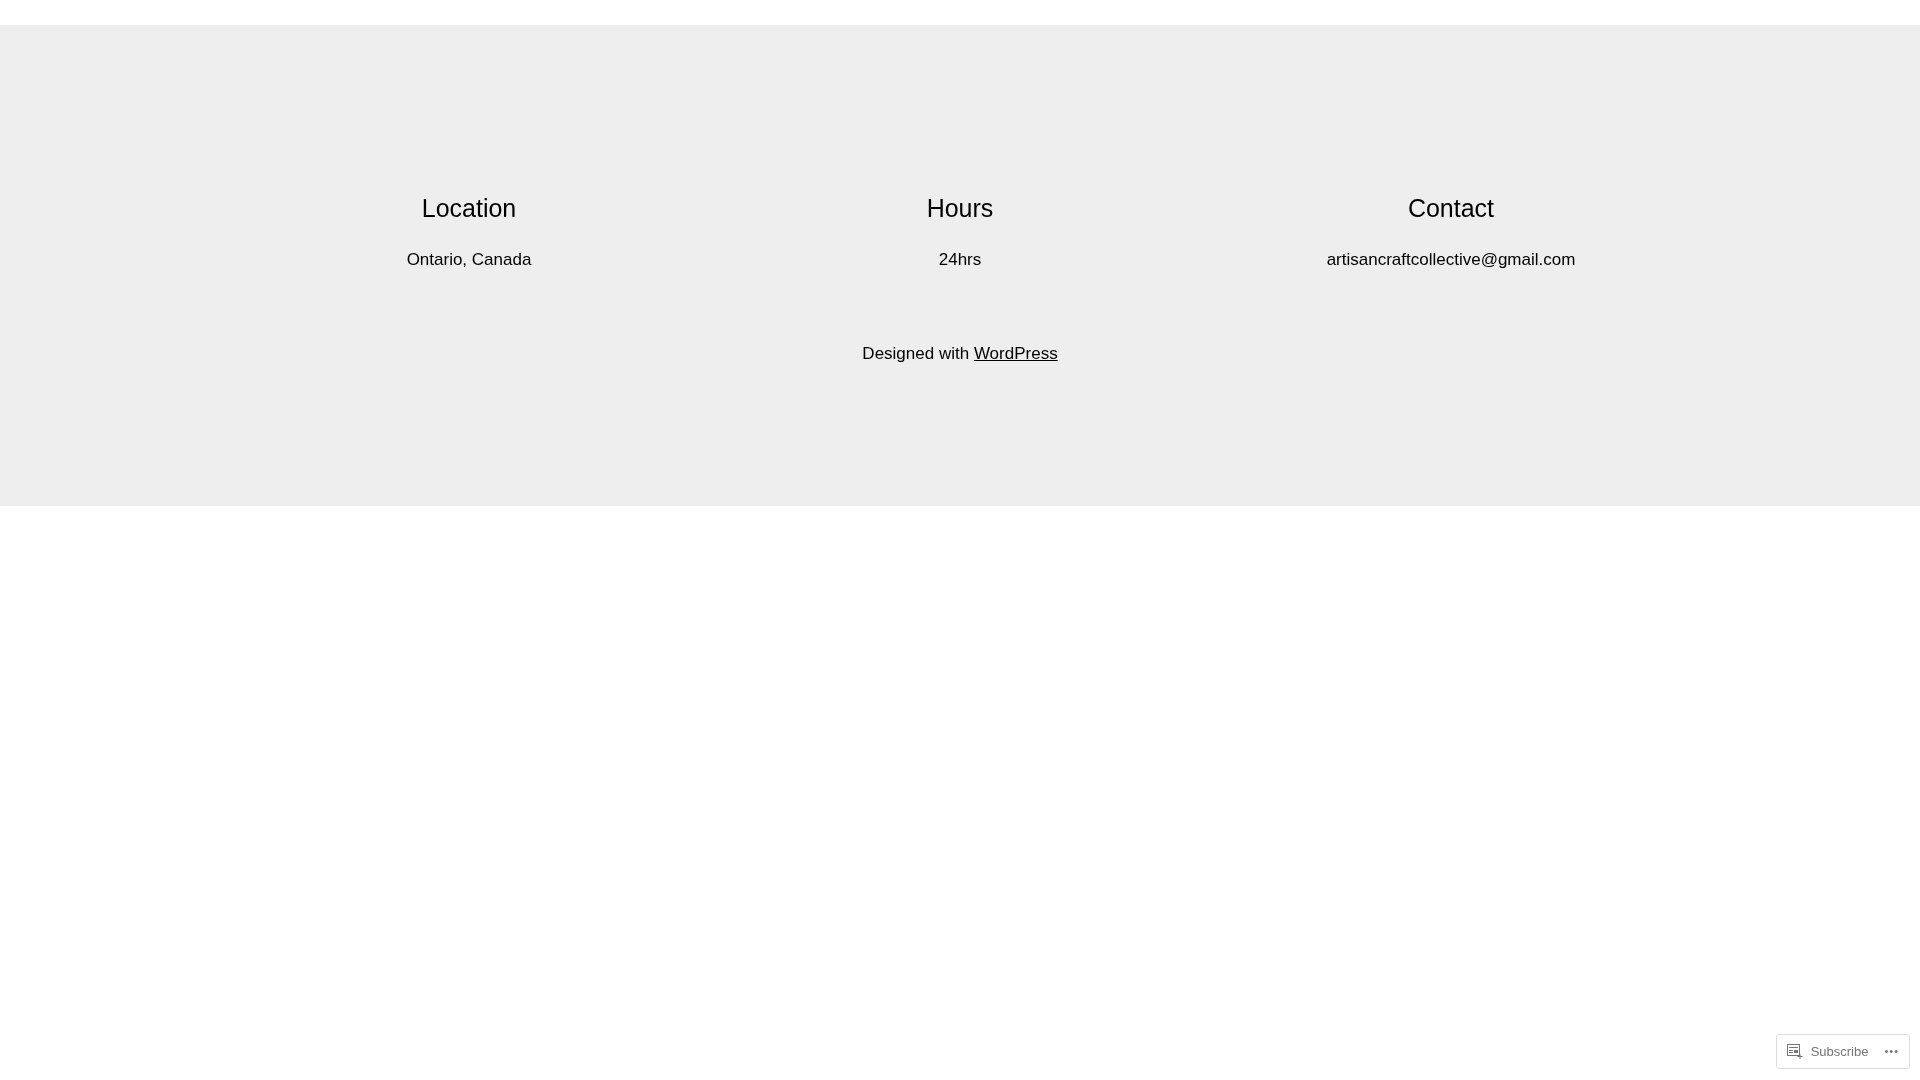  Describe the element at coordinates (469, 208) in the screenshot. I see `column-heading: Location` at that location.